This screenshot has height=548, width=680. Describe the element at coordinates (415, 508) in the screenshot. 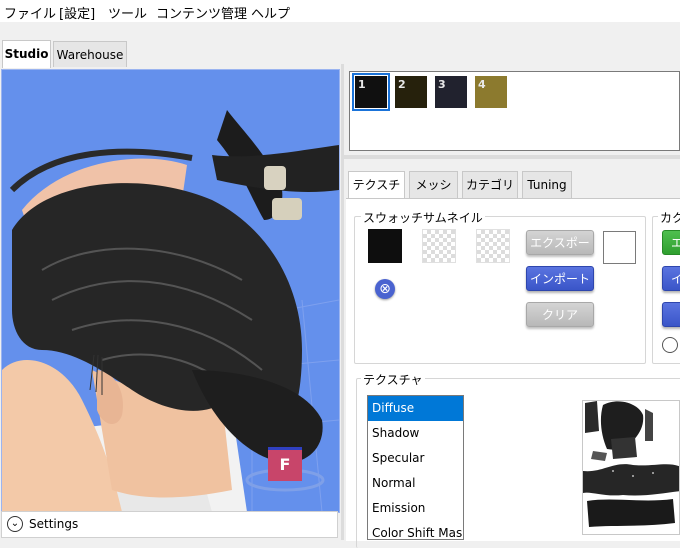

I see `list-item-emission: Emission` at that location.